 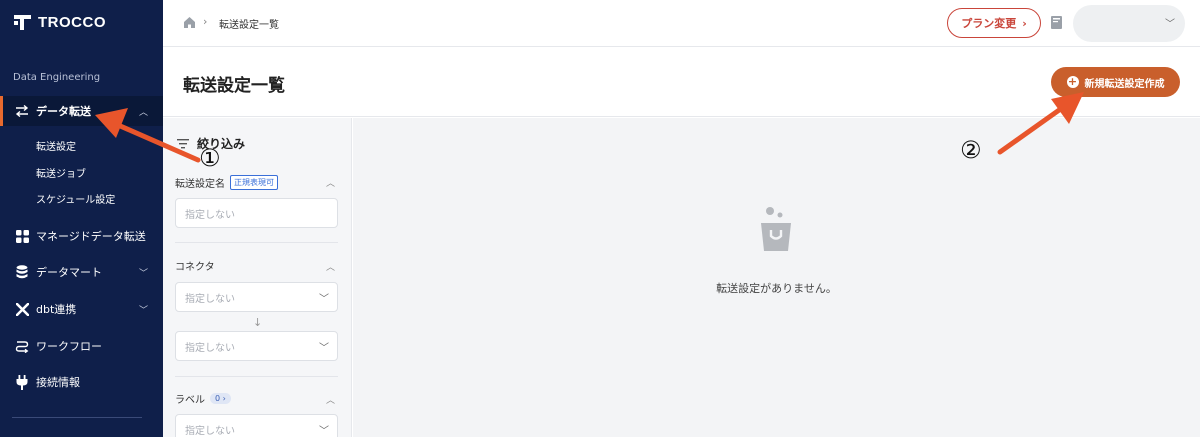 What do you see at coordinates (56, 145) in the screenshot?
I see `sidebar-subitem-transfer-settings: 転送設定` at bounding box center [56, 145].